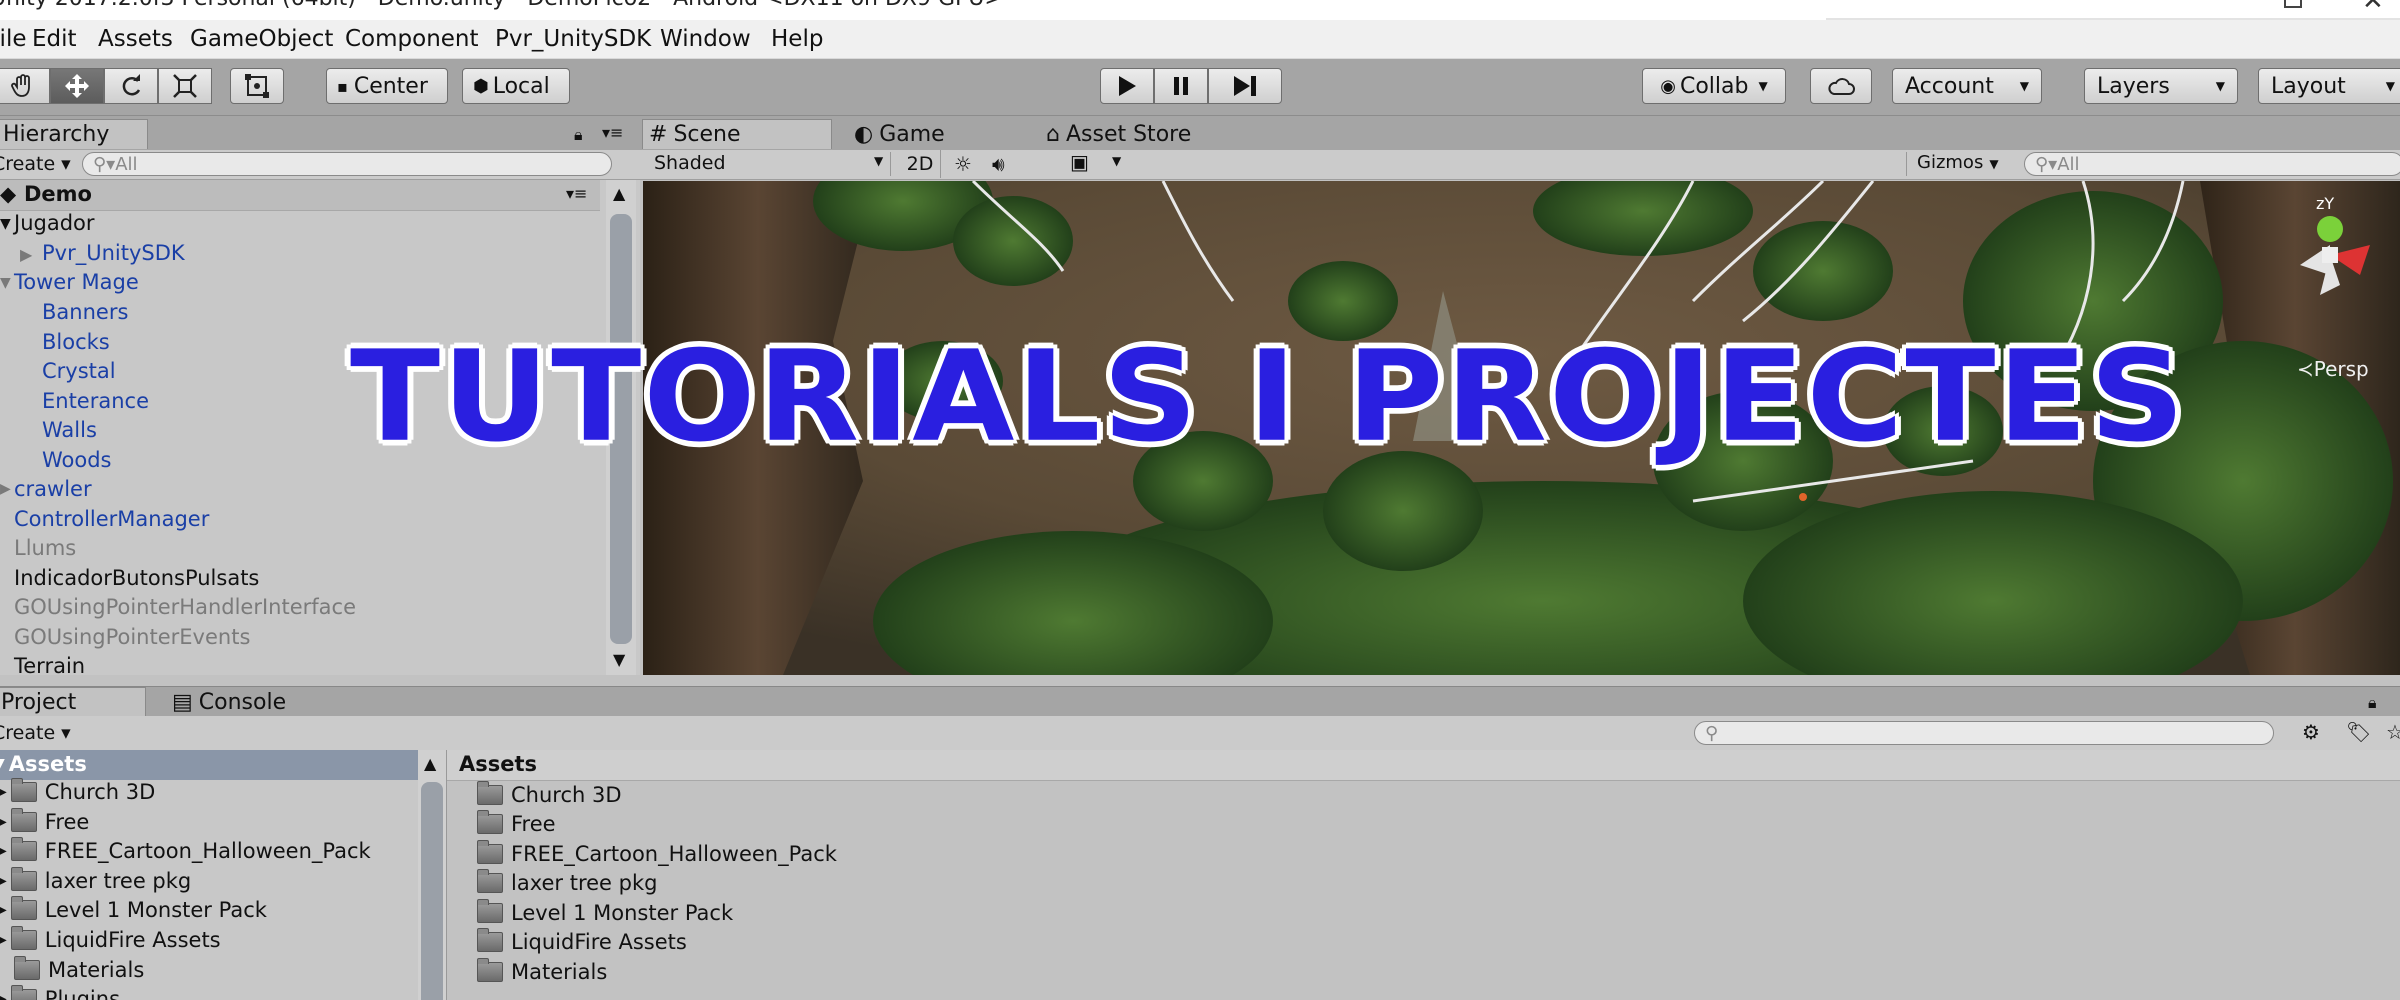 This screenshot has width=2400, height=1000. Describe the element at coordinates (705, 39) in the screenshot. I see `menu-window: Window` at that location.